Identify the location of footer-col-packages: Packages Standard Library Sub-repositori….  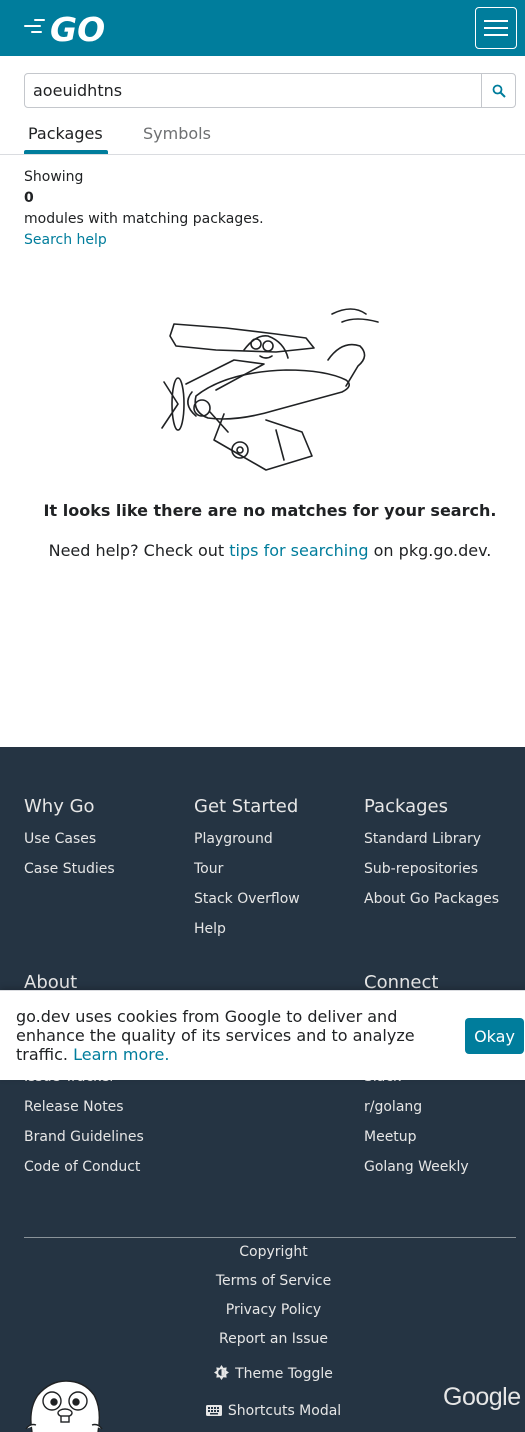
(431, 851).